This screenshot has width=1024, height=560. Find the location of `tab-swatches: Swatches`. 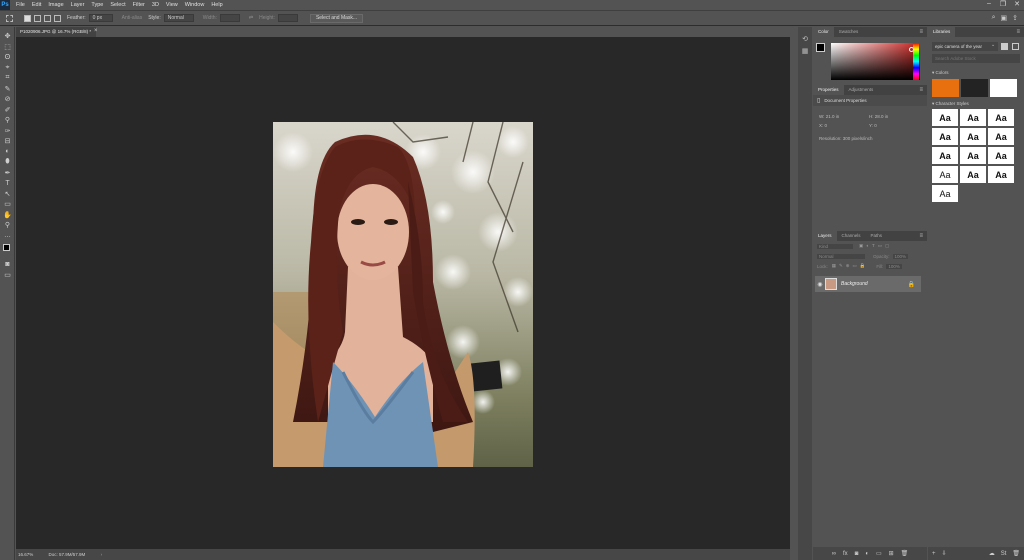

tab-swatches: Swatches is located at coordinates (849, 32).